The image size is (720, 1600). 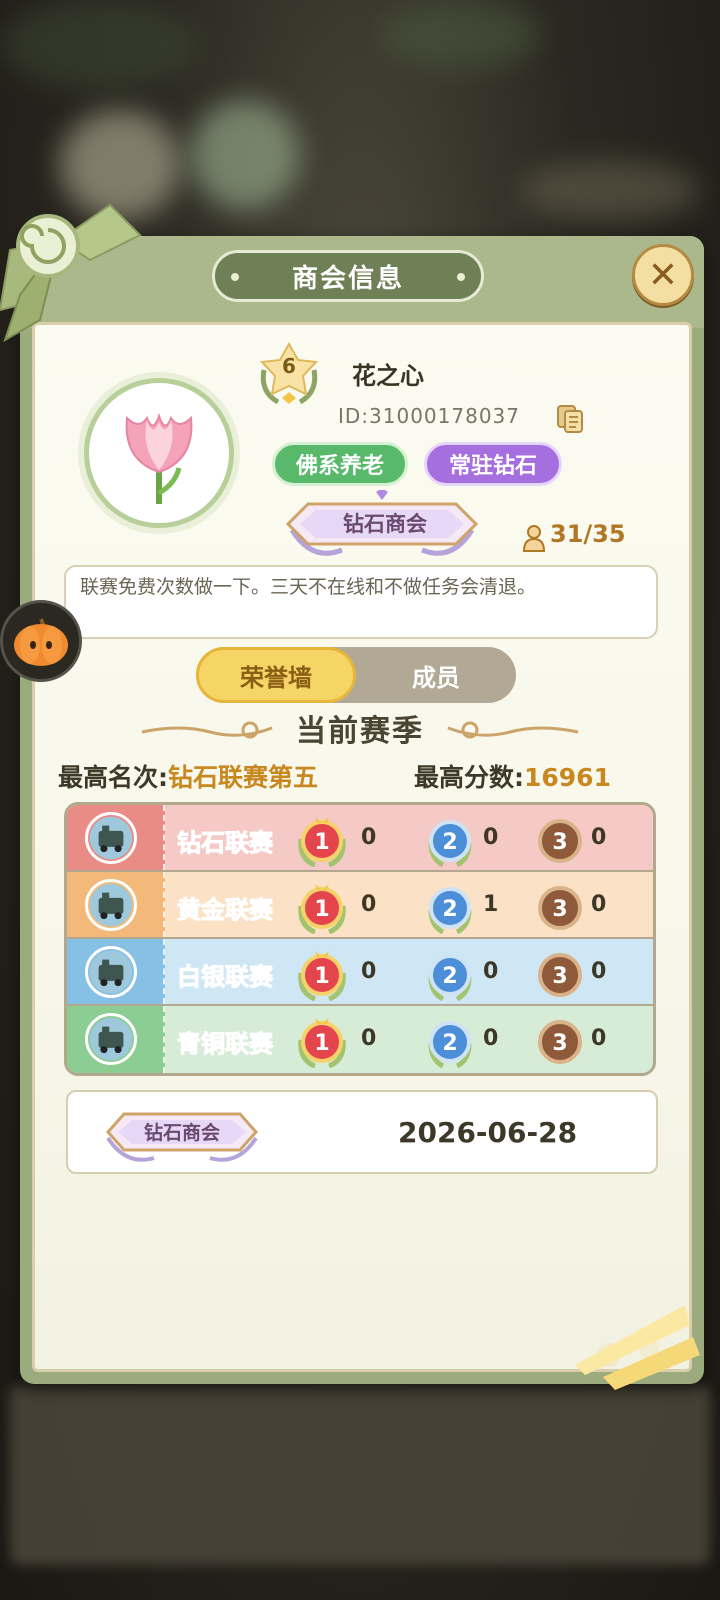 I want to click on close-button: ✕, so click(x=663, y=275).